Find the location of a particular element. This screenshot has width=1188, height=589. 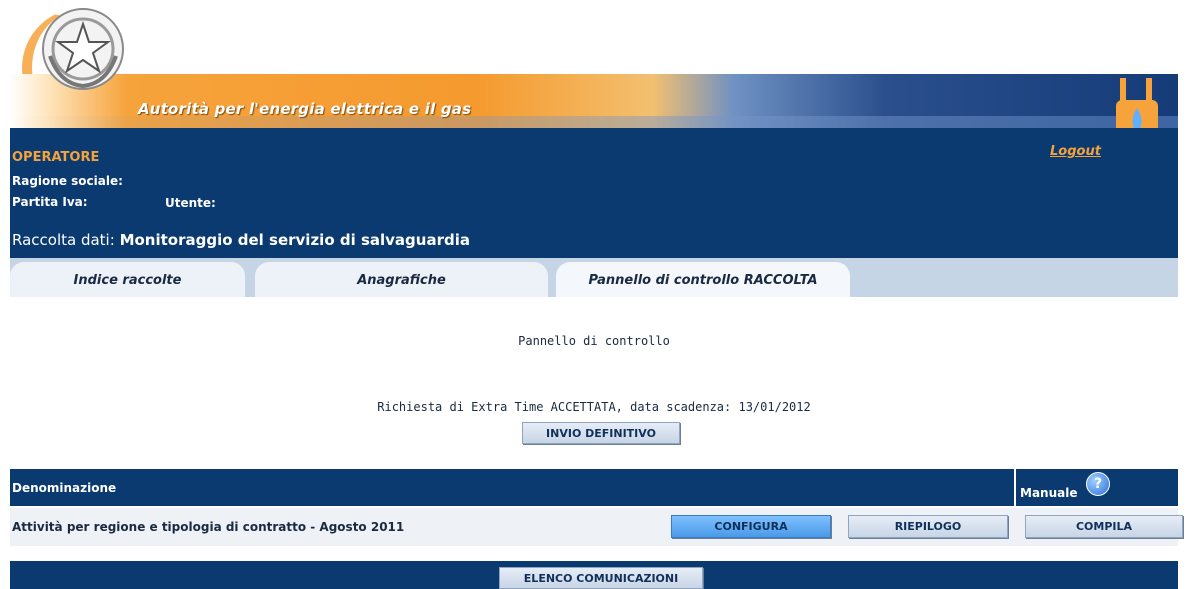

partita-iva-label: Partita Iva: is located at coordinates (50, 202).